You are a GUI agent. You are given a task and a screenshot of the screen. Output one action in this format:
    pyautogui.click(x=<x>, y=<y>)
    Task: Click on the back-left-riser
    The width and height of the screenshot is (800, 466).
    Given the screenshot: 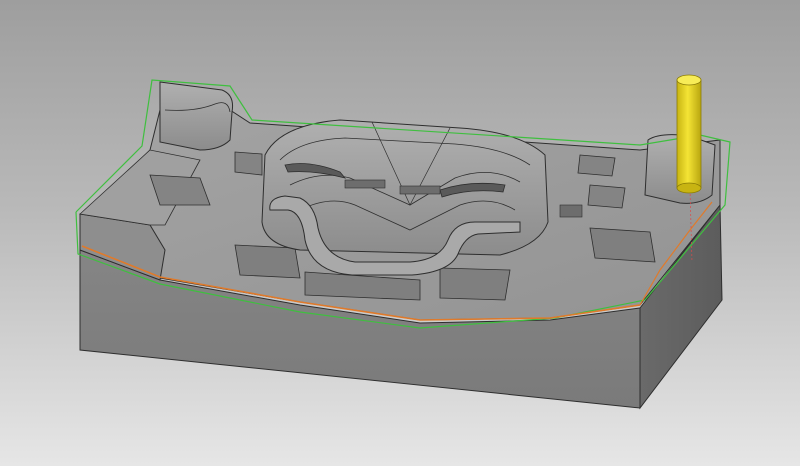 What is the action you would take?
    pyautogui.click(x=196, y=116)
    